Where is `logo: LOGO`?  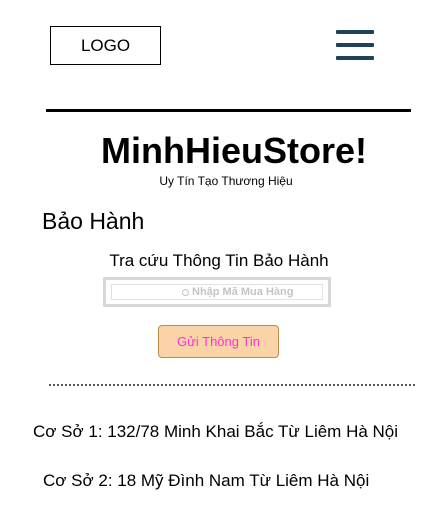
logo: LOGO is located at coordinates (105, 45).